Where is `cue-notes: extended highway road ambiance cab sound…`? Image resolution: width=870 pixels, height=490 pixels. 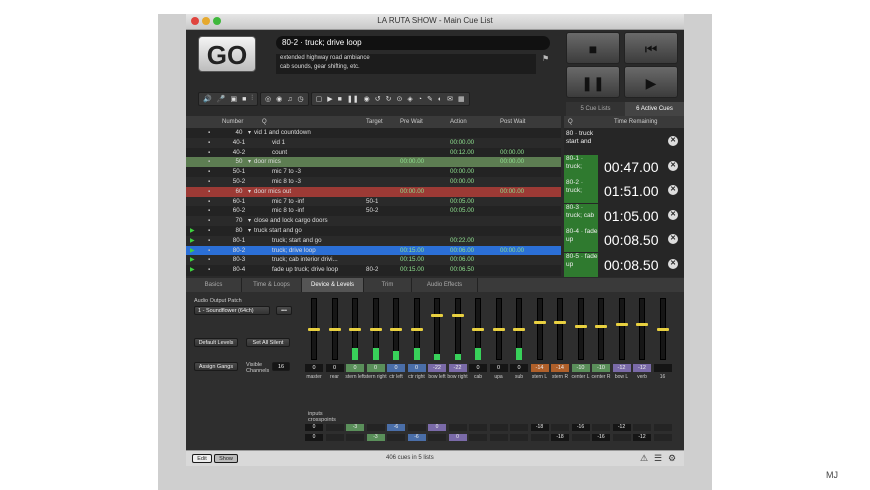 cue-notes: extended highway road ambiance cab sound… is located at coordinates (406, 64).